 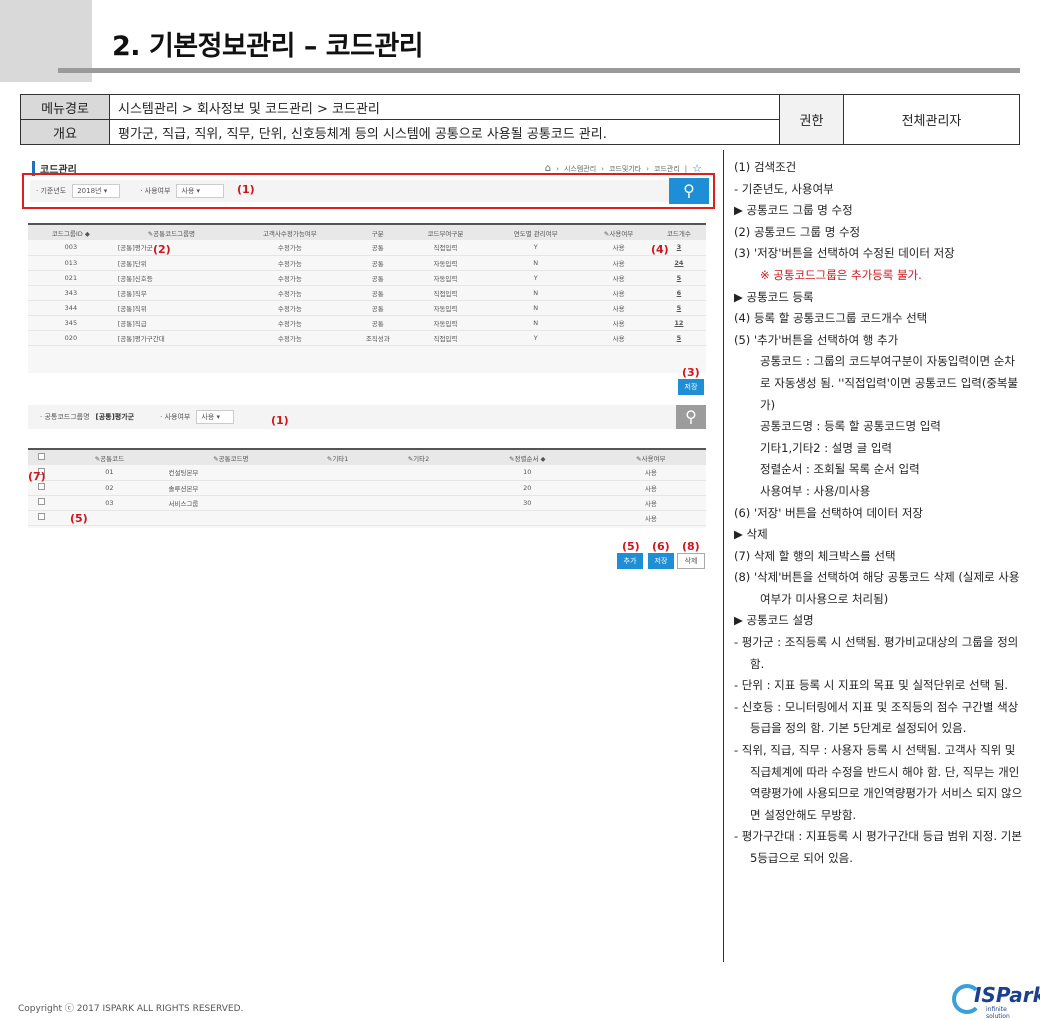 I want to click on table-row: 013 [공통]단위 수정가능 공통 자동입력 N 사용 24, so click(x=367, y=263).